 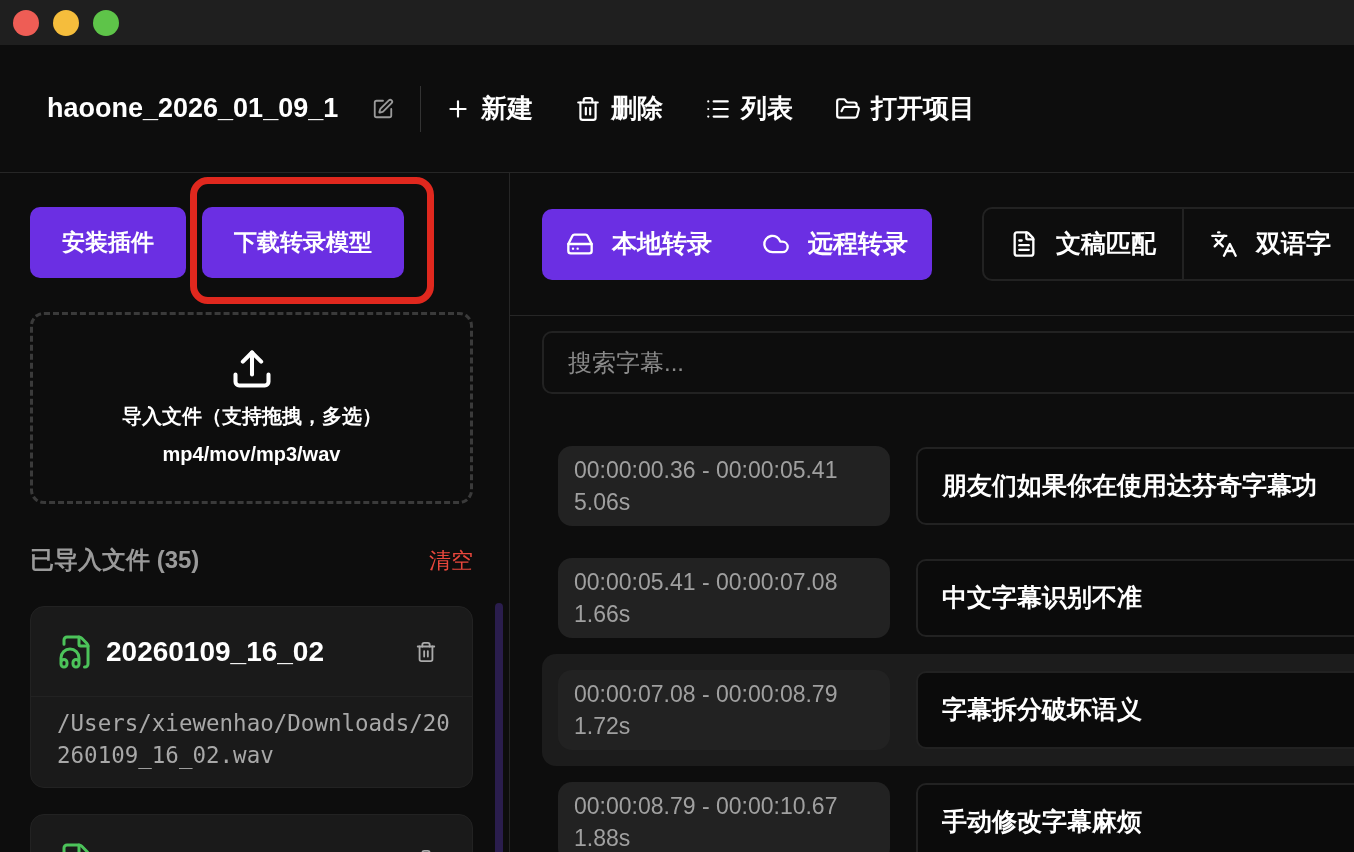 What do you see at coordinates (1135, 817) in the screenshot?
I see `subtitle-text-field: 手动修改字幕麻烦` at bounding box center [1135, 817].